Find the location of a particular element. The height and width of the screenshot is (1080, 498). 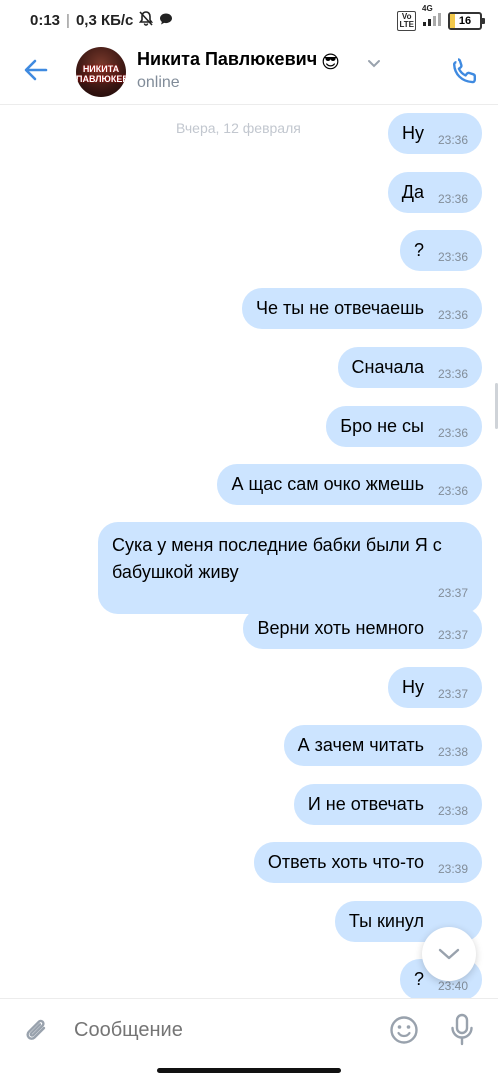

smile-icon is located at coordinates (404, 1032).